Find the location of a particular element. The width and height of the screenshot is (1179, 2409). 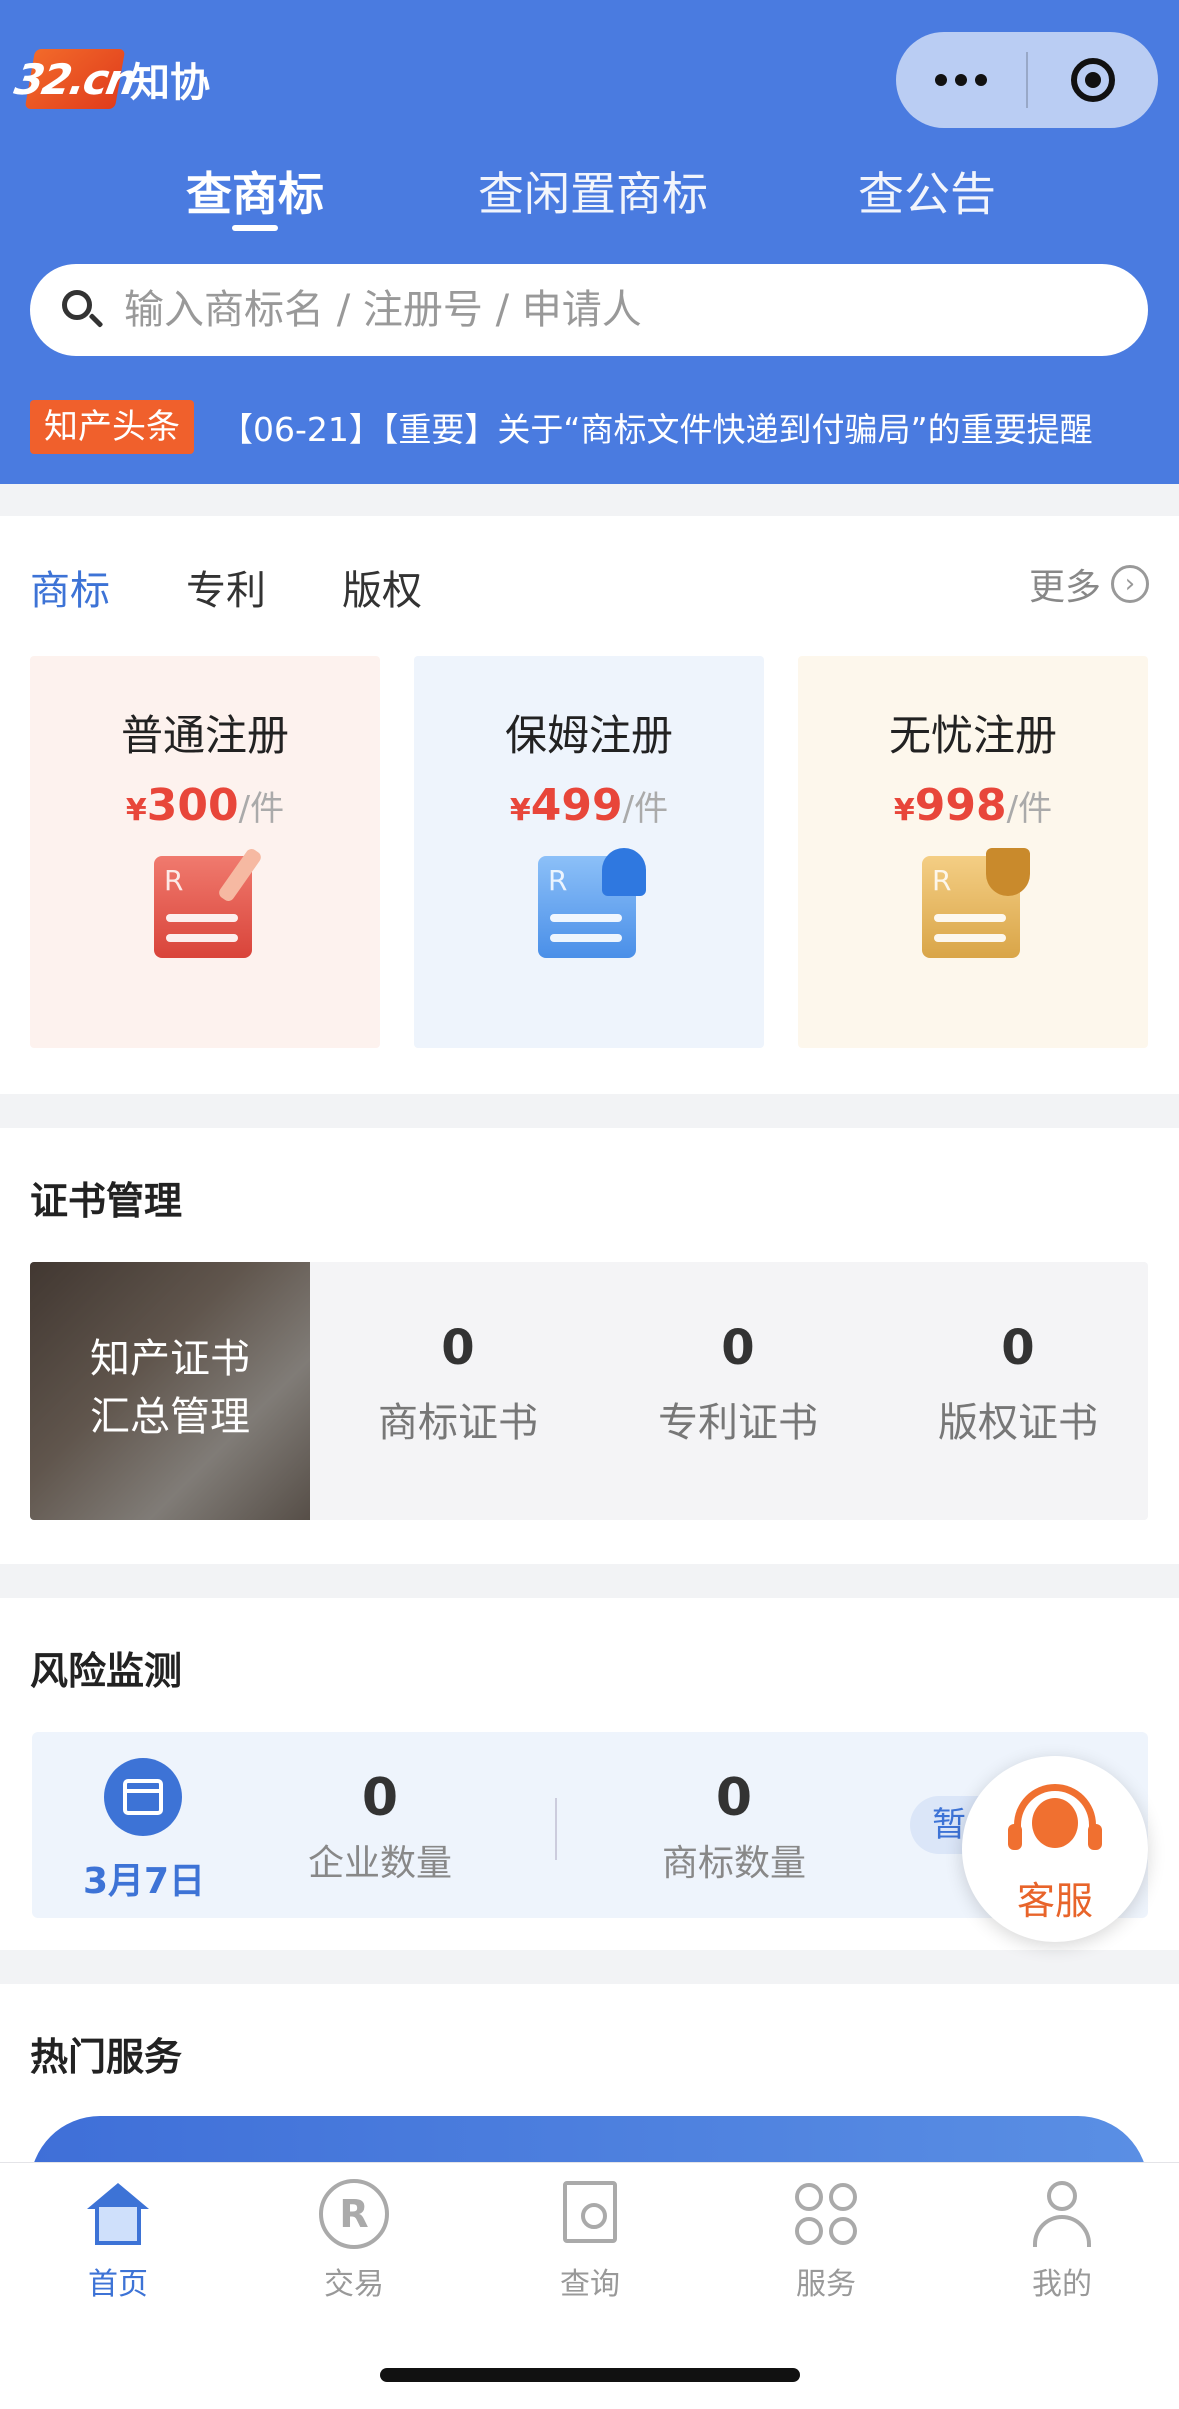

tab-patent: 专利 is located at coordinates (226, 587).